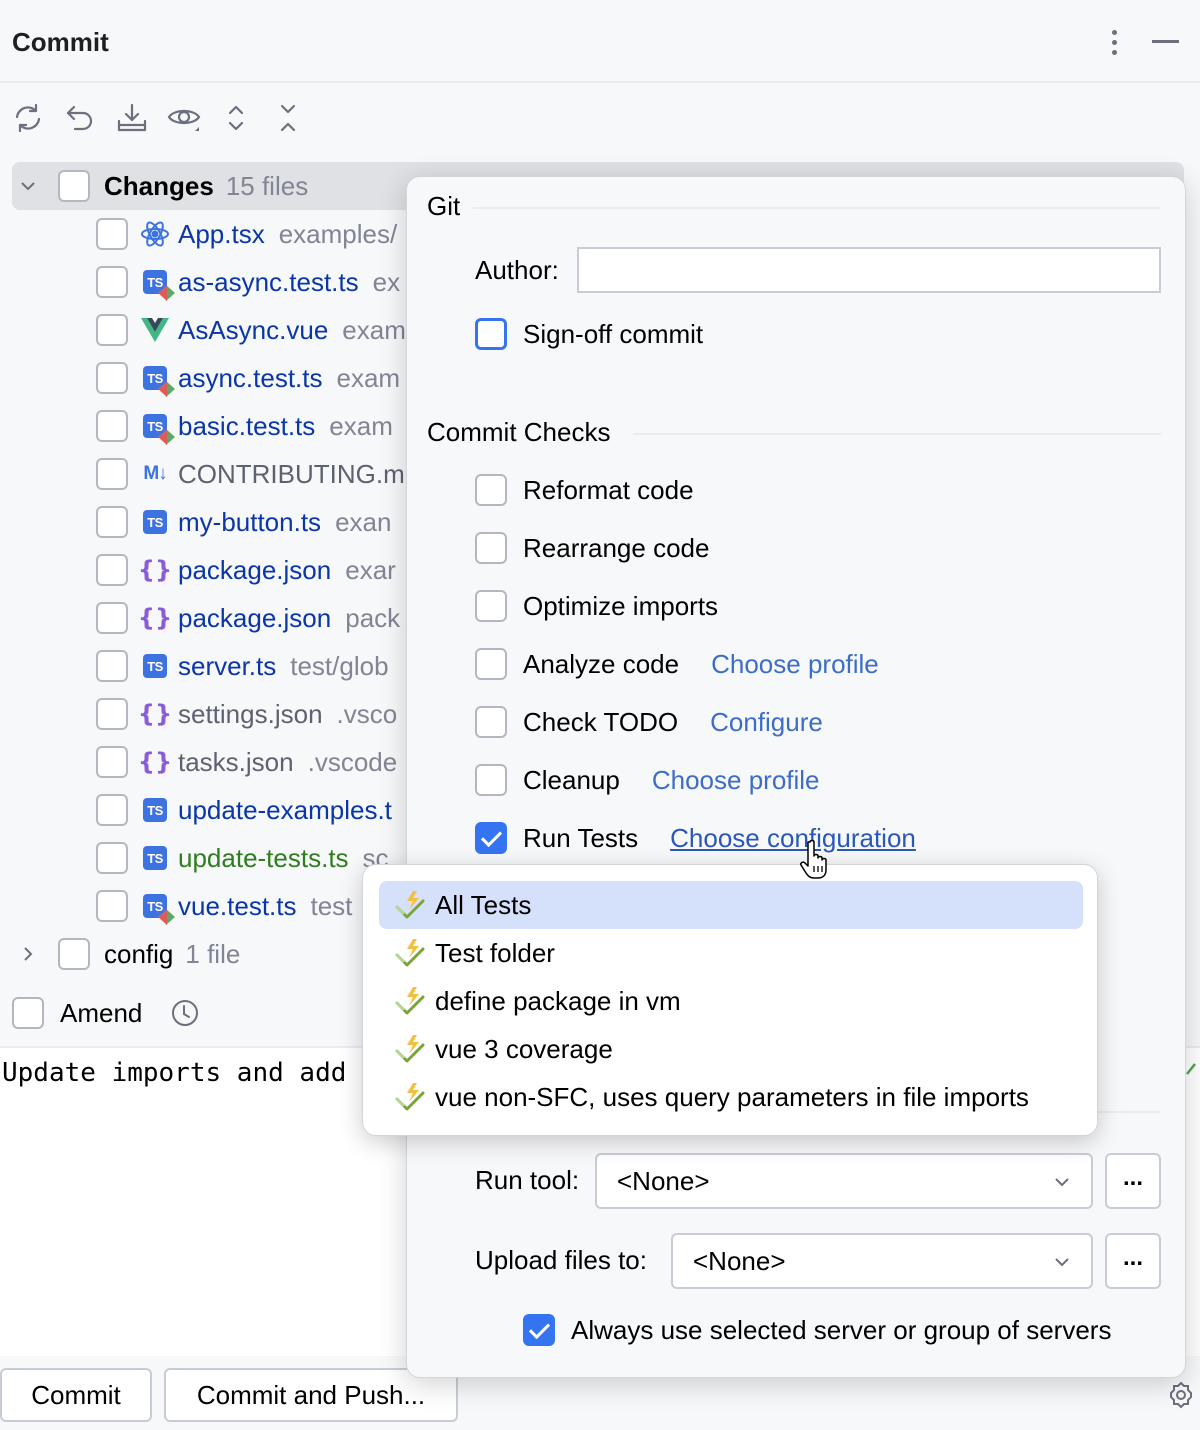  What do you see at coordinates (184, 118) in the screenshot?
I see `view-options-button` at bounding box center [184, 118].